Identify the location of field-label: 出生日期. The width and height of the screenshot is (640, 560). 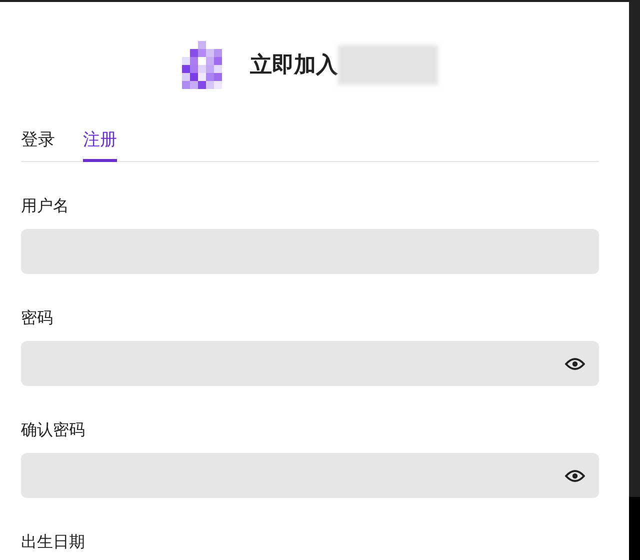
(53, 542).